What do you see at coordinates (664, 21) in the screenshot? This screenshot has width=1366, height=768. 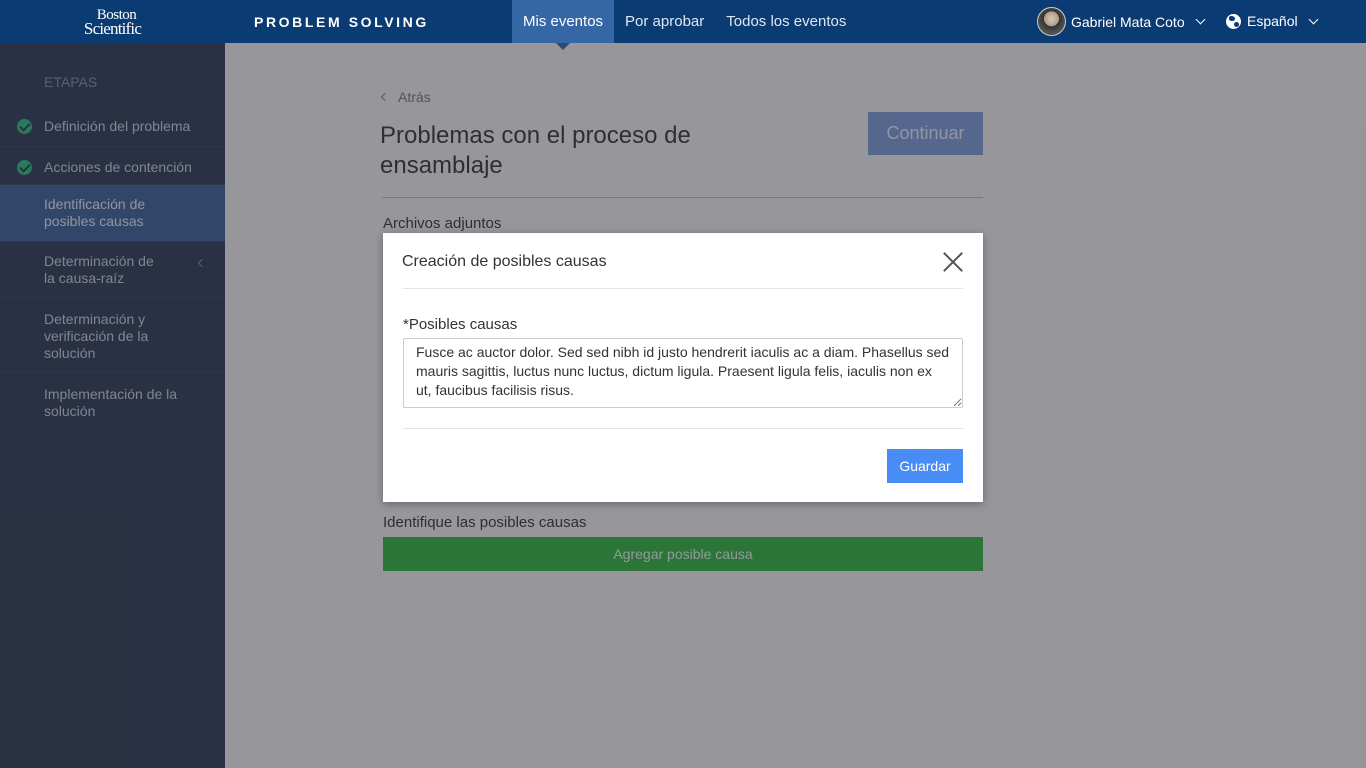 I see `nav-por-aprobar: Por aprobar` at bounding box center [664, 21].